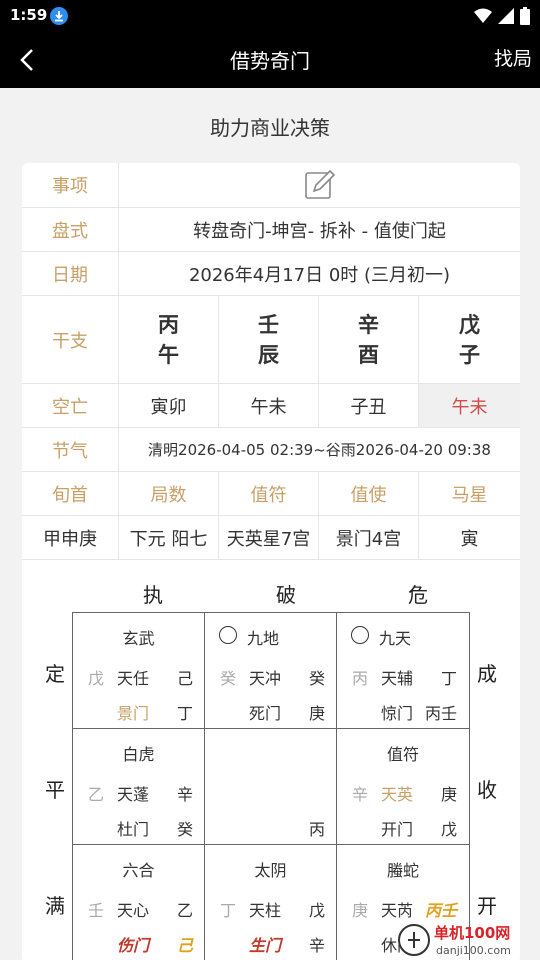 The image size is (540, 960). What do you see at coordinates (185, 910) in the screenshot?
I see `palace-stem-right: 乙` at bounding box center [185, 910].